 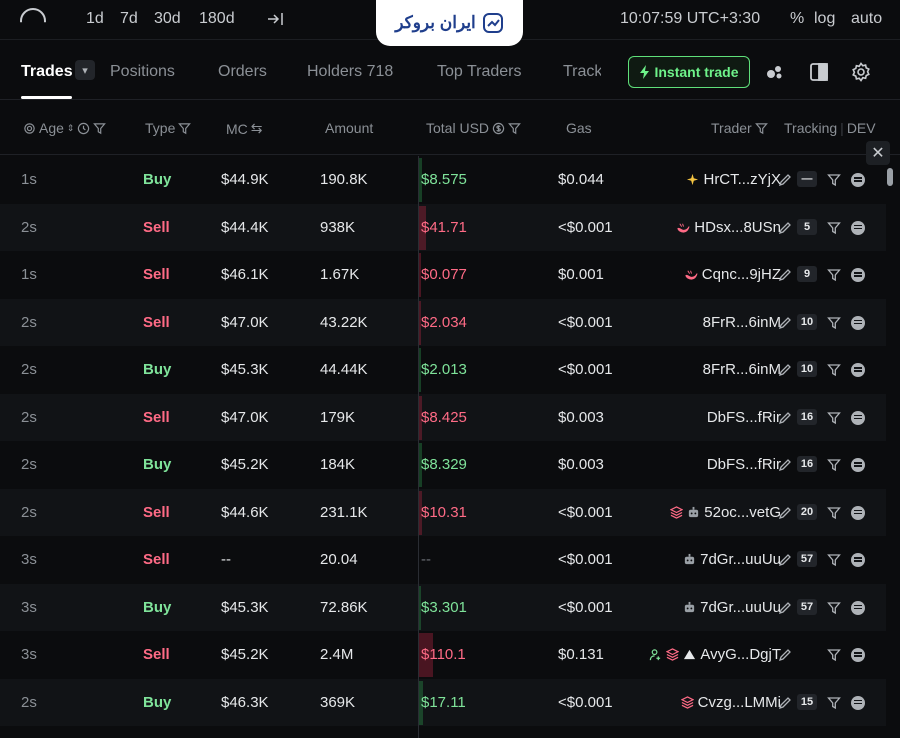 I want to click on scrollbar-thumb, so click(x=890, y=177).